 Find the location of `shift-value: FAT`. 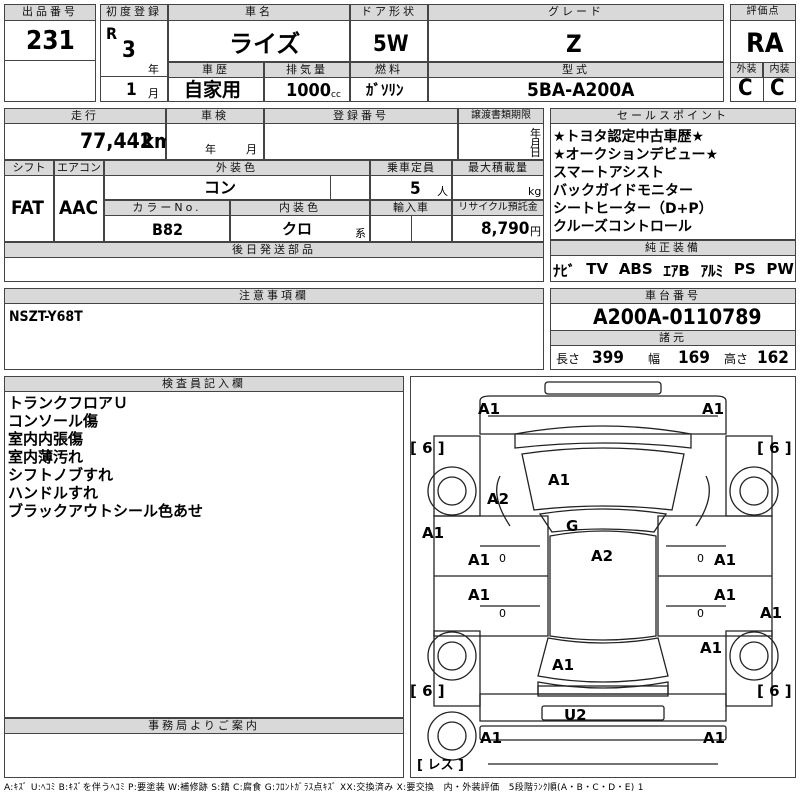

shift-value: FAT is located at coordinates (27, 208).